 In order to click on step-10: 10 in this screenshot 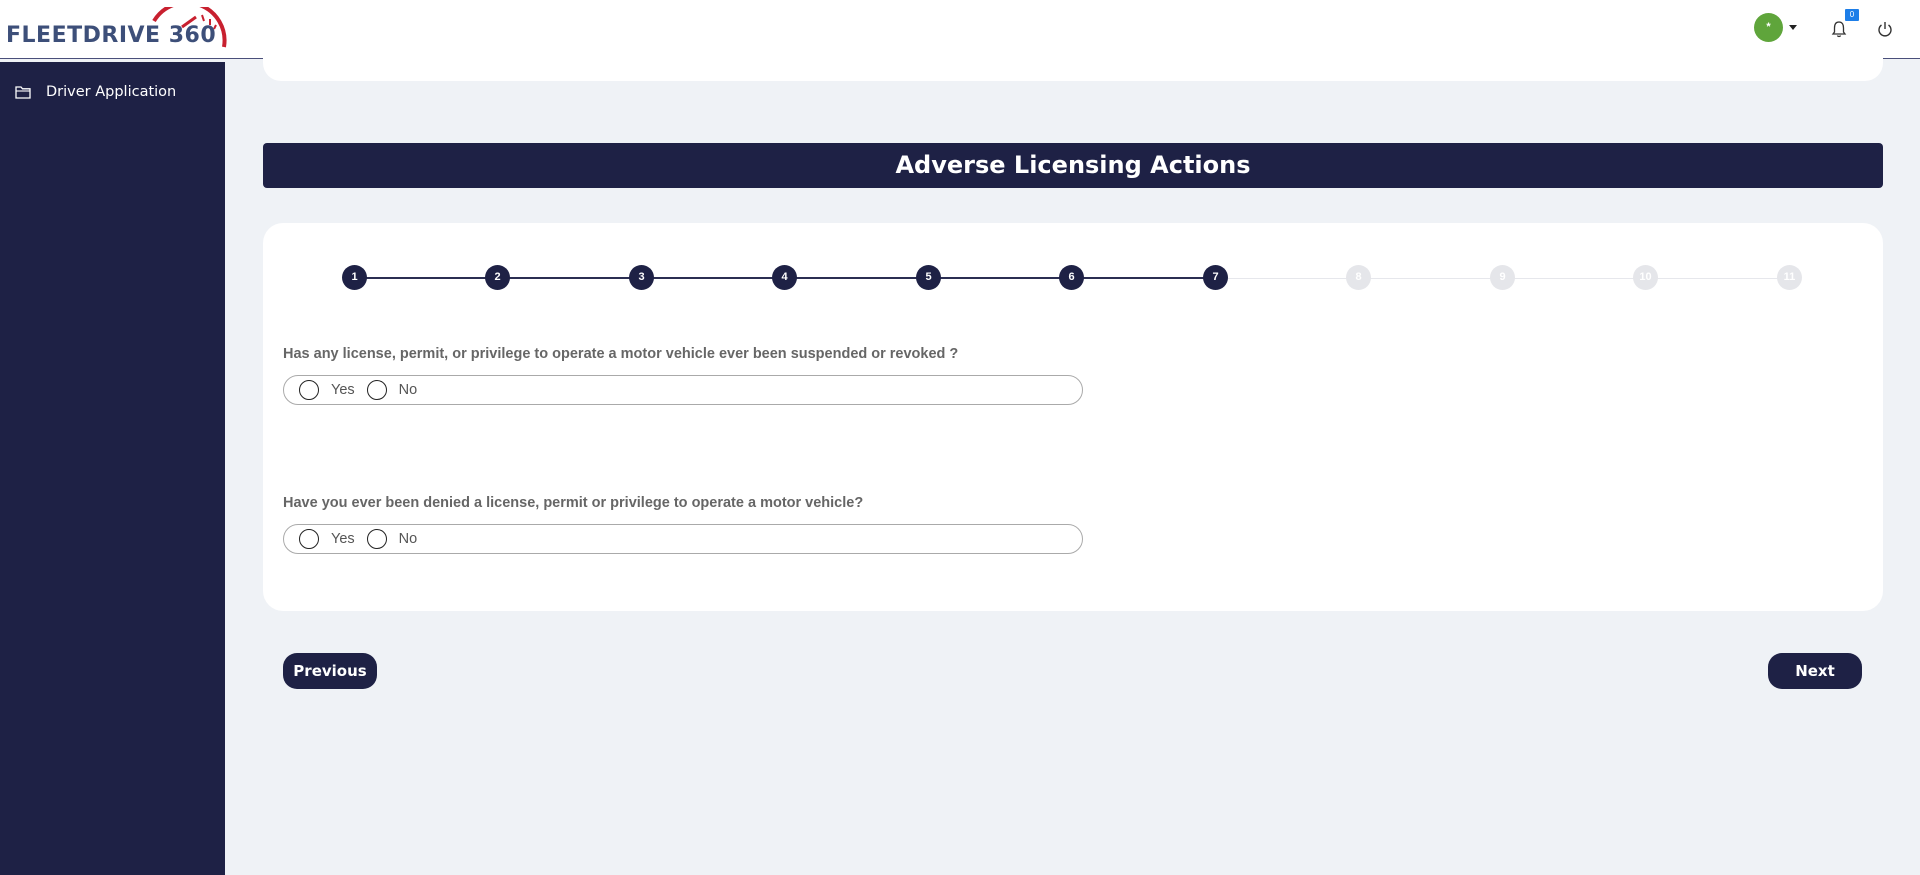, I will do `click(1645, 277)`.